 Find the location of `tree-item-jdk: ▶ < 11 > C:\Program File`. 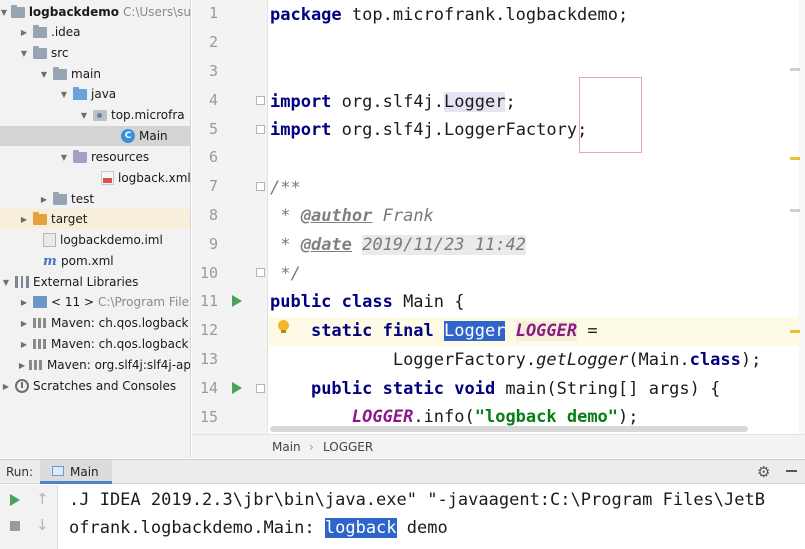

tree-item-jdk: ▶ < 11 > C:\Program File is located at coordinates (95, 302).